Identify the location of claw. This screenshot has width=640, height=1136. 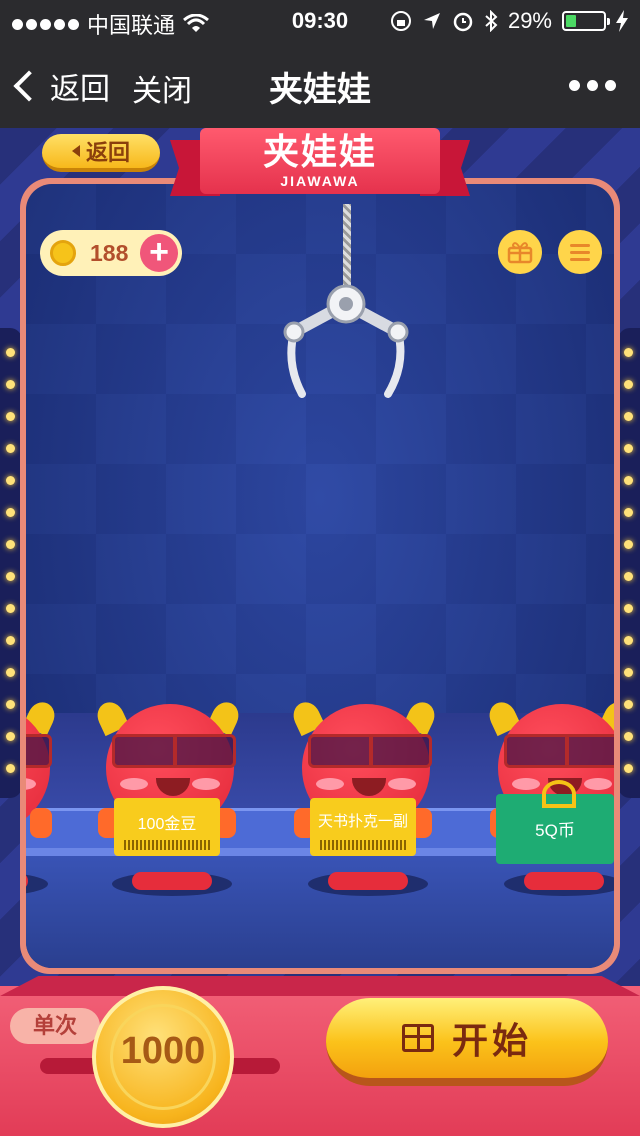
(346, 314).